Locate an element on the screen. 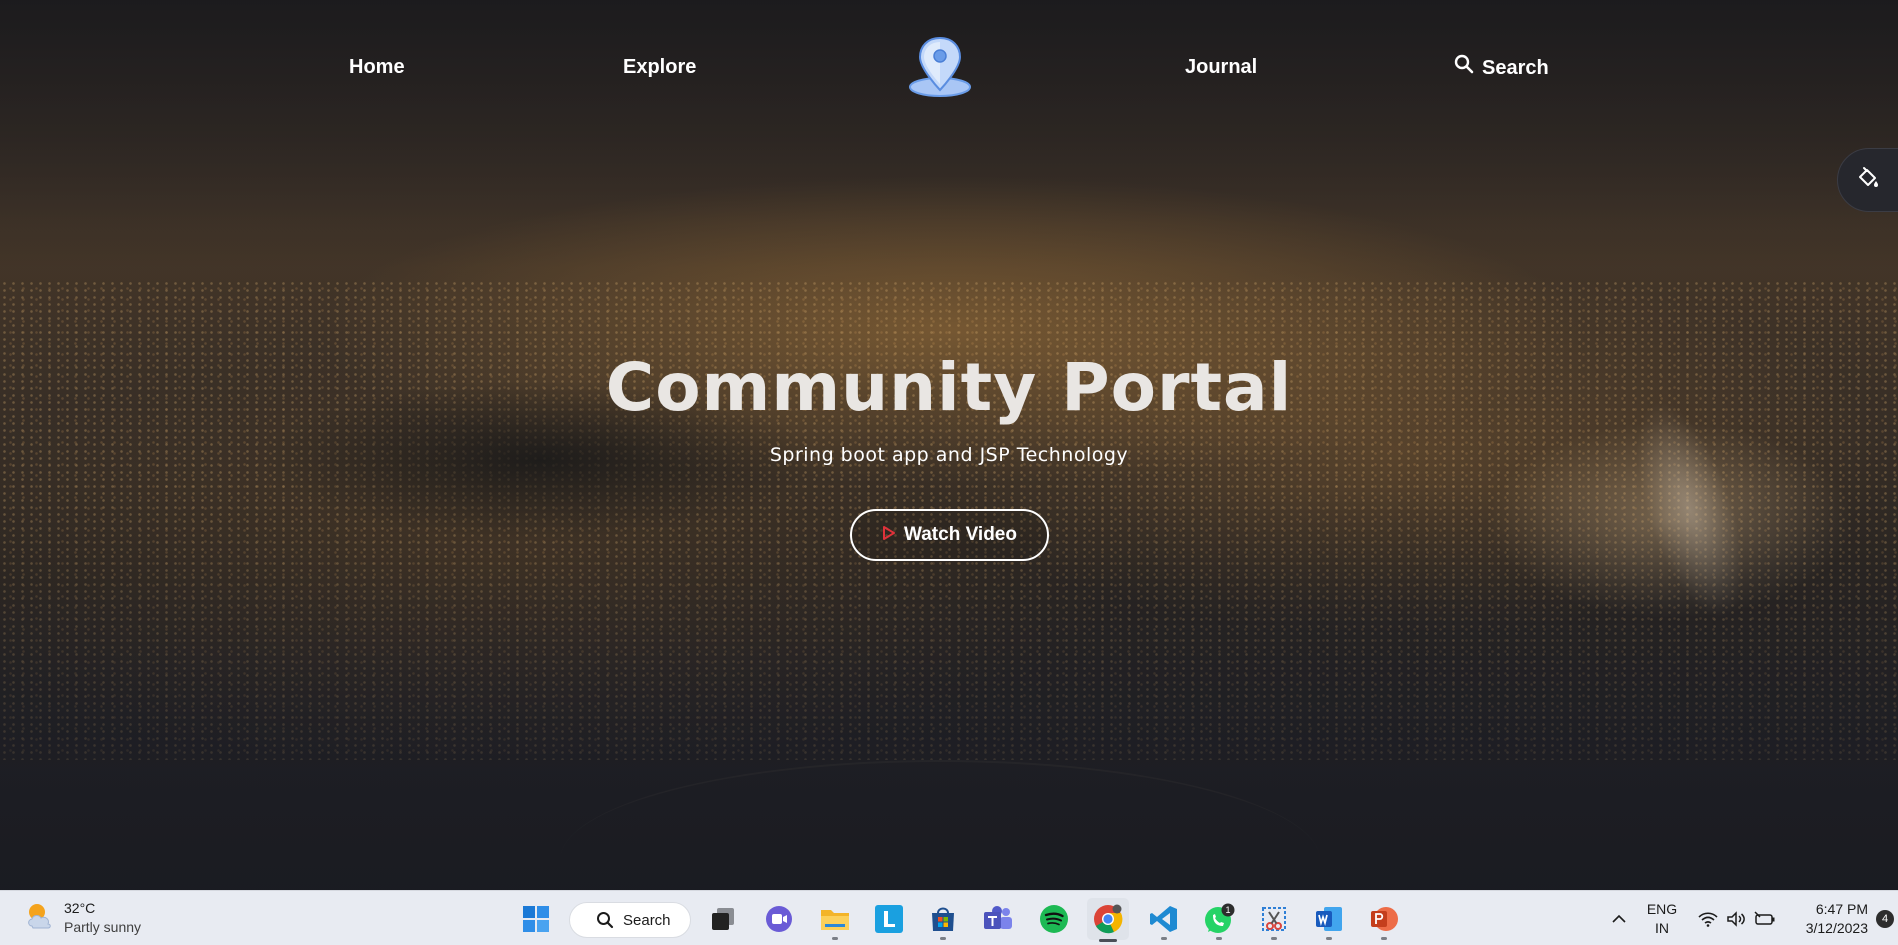 This screenshot has height=945, width=1898. language-indicator: ENG IN is located at coordinates (1662, 919).